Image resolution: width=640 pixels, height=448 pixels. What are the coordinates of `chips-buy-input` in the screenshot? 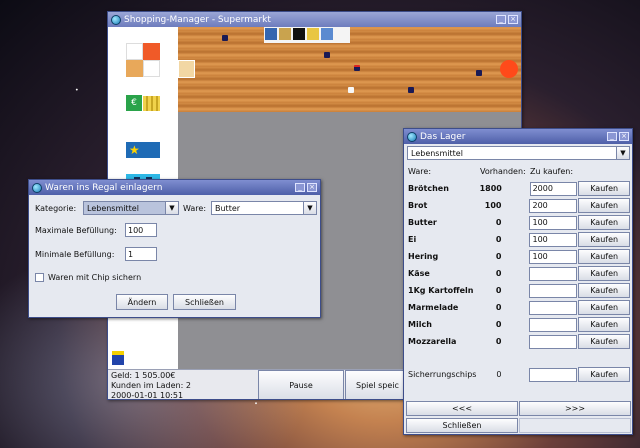 It's located at (553, 374).